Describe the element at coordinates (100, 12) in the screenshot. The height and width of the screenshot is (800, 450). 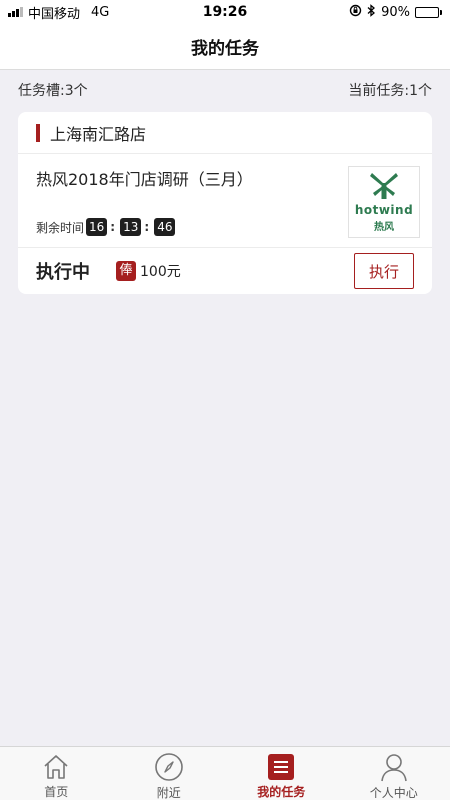
I see `network-label: 4G` at that location.